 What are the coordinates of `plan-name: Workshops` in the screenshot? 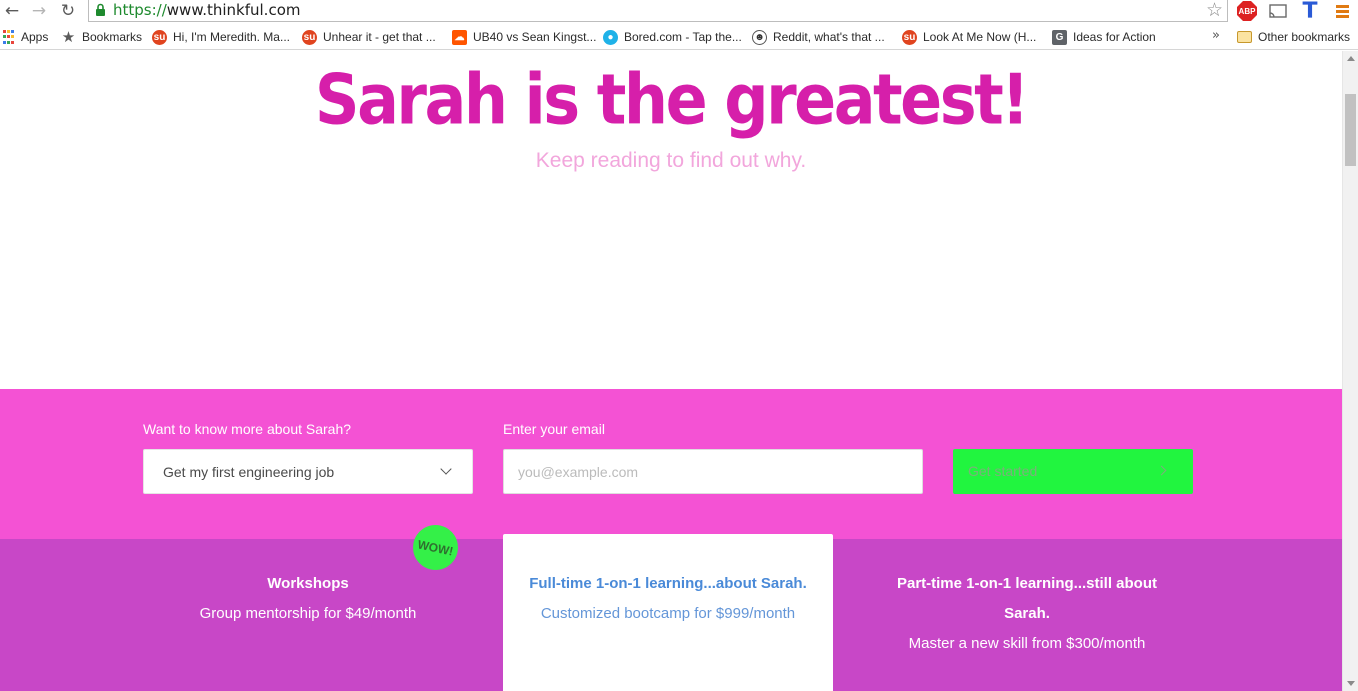 It's located at (308, 583).